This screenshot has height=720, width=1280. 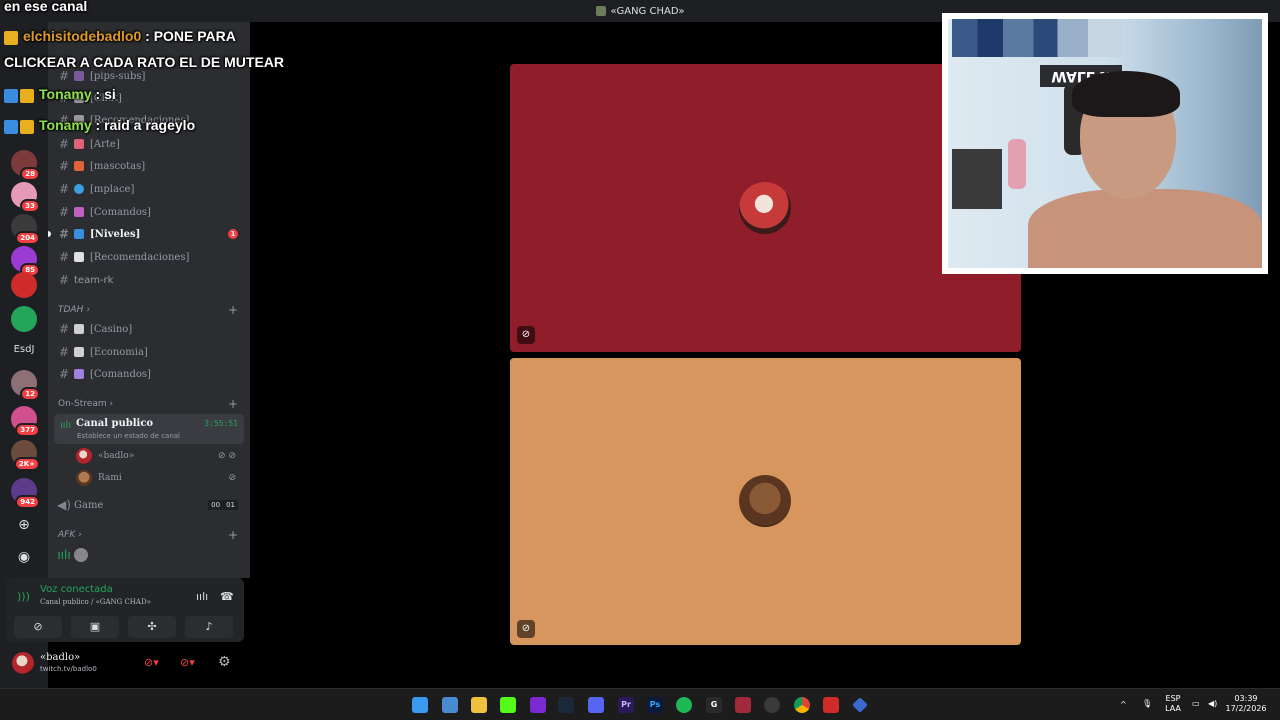 I want to click on microphone-icon: 🎙, so click(x=1147, y=704).